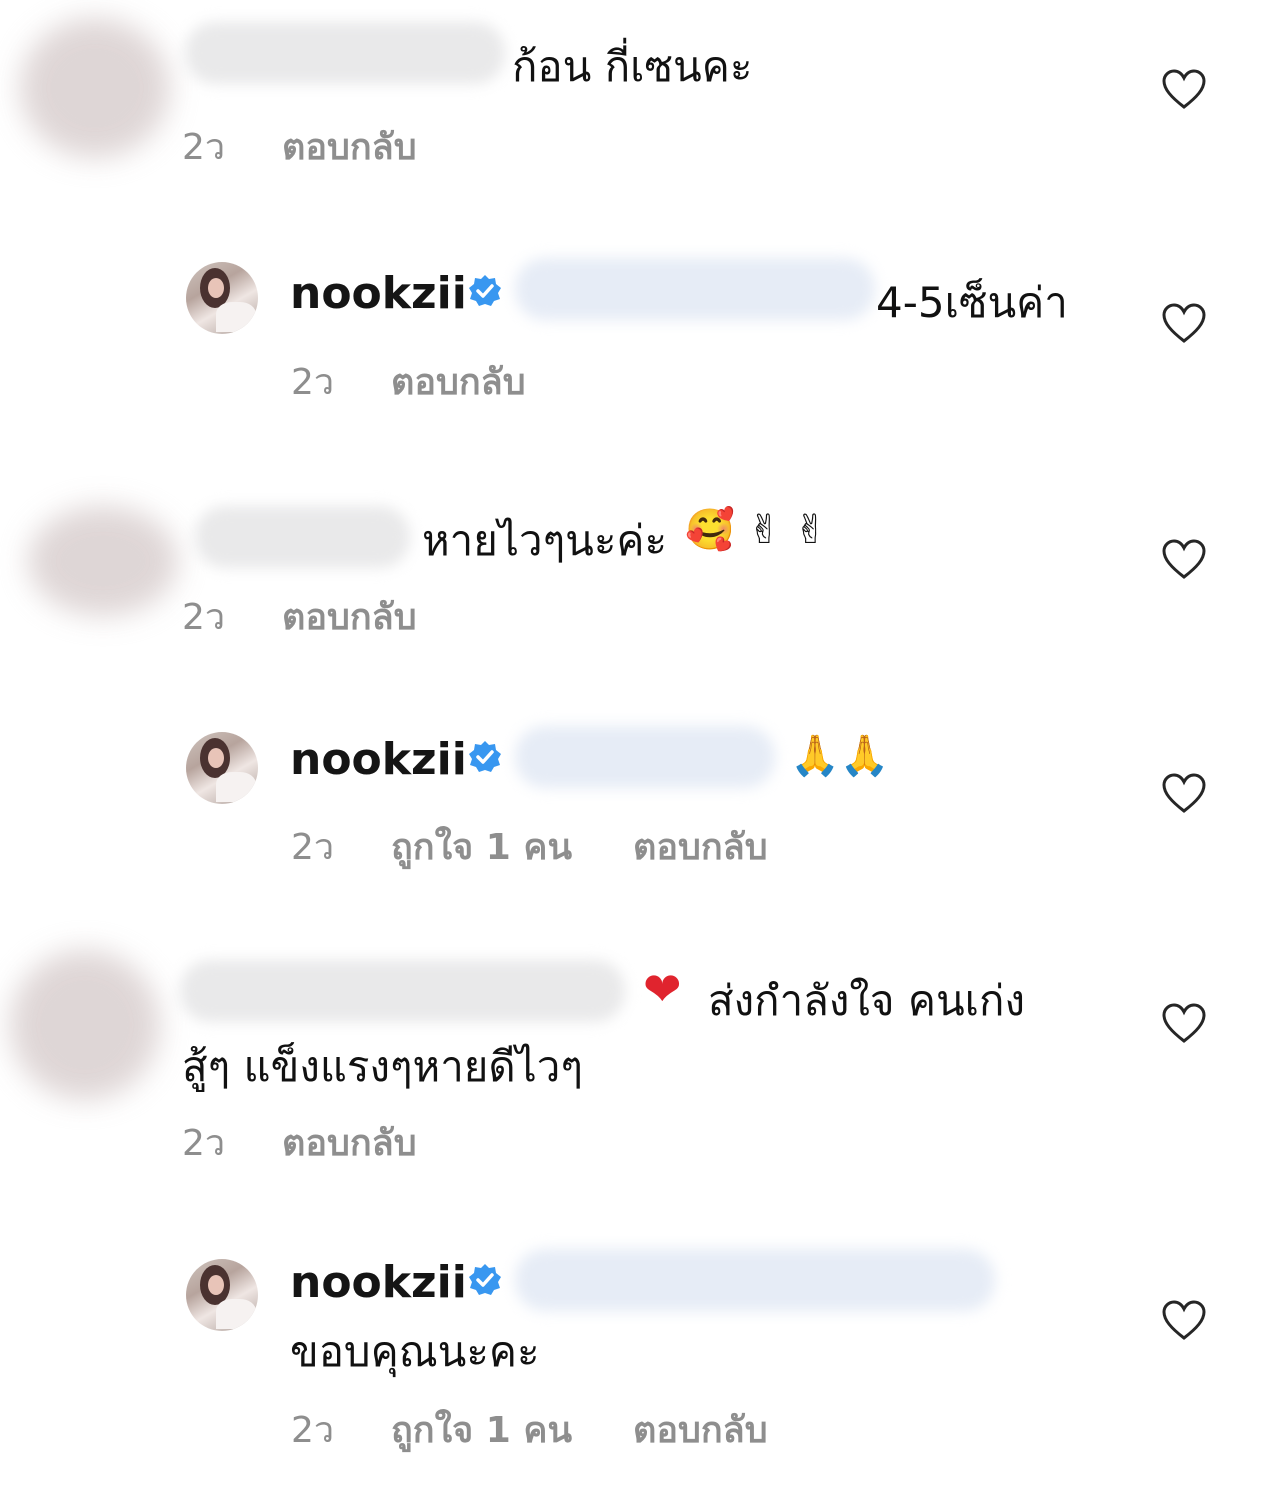  I want to click on comment-text: ก้อน กี่เซนคะ, so click(632, 66).